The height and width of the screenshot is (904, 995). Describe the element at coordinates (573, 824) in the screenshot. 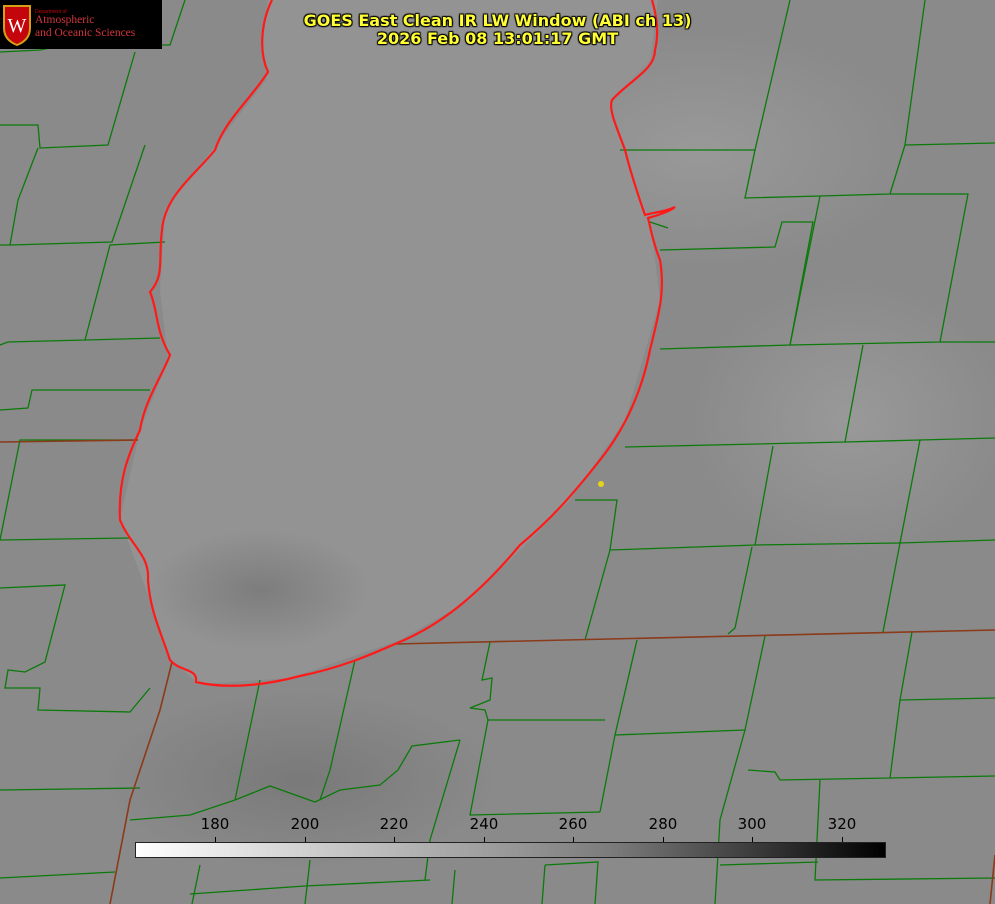

I see `colorbar-tick-label: 260` at that location.